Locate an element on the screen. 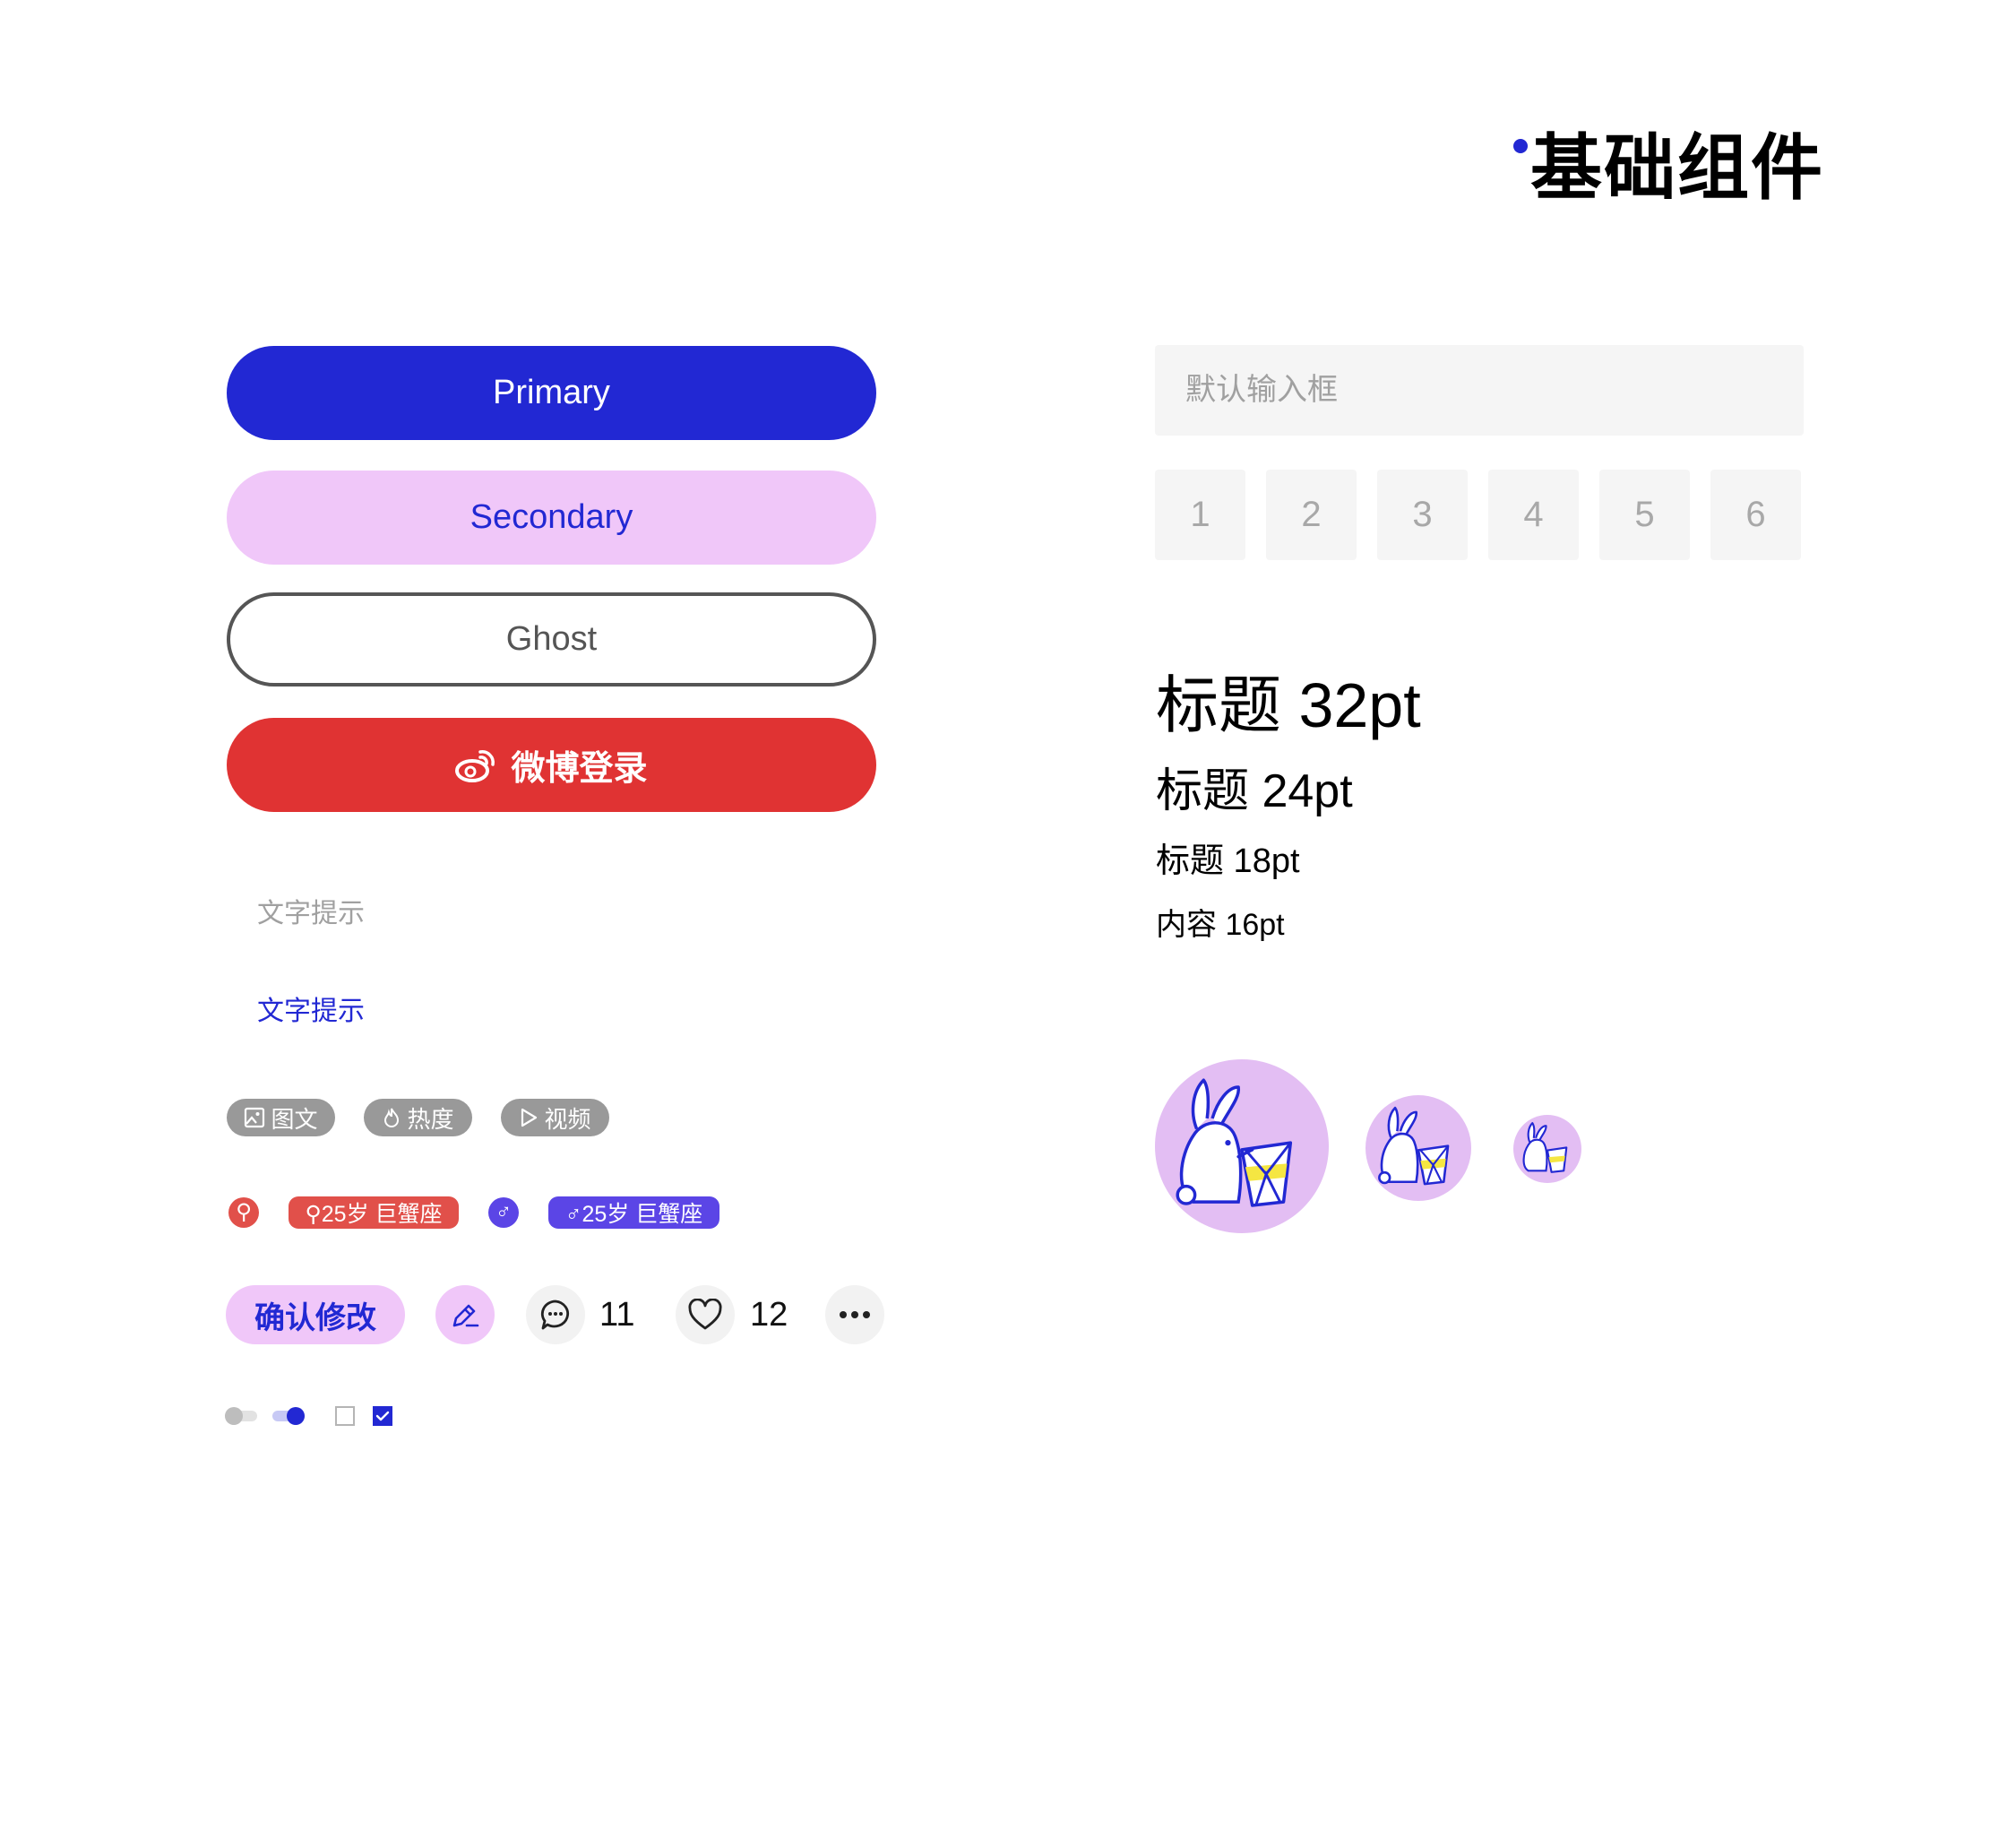 Image resolution: width=2016 pixels, height=1822 pixels. more-button is located at coordinates (855, 1315).